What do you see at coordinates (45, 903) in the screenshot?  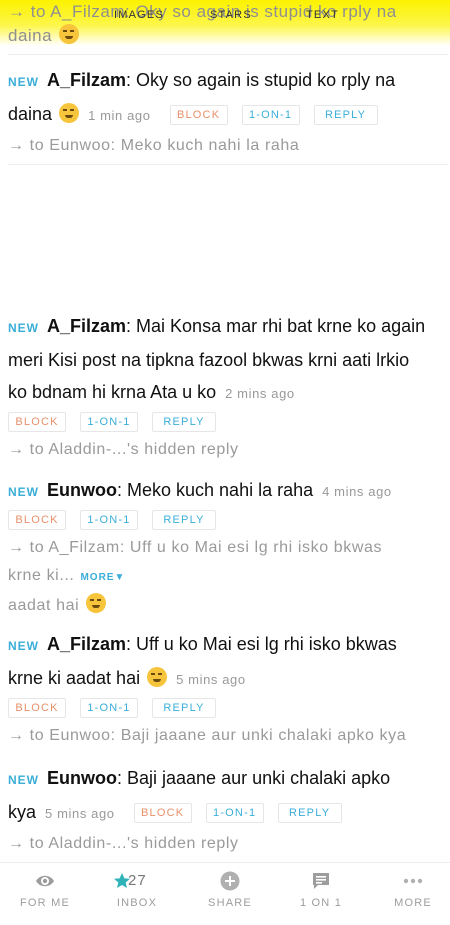 I see `nav-label: FOR ME` at bounding box center [45, 903].